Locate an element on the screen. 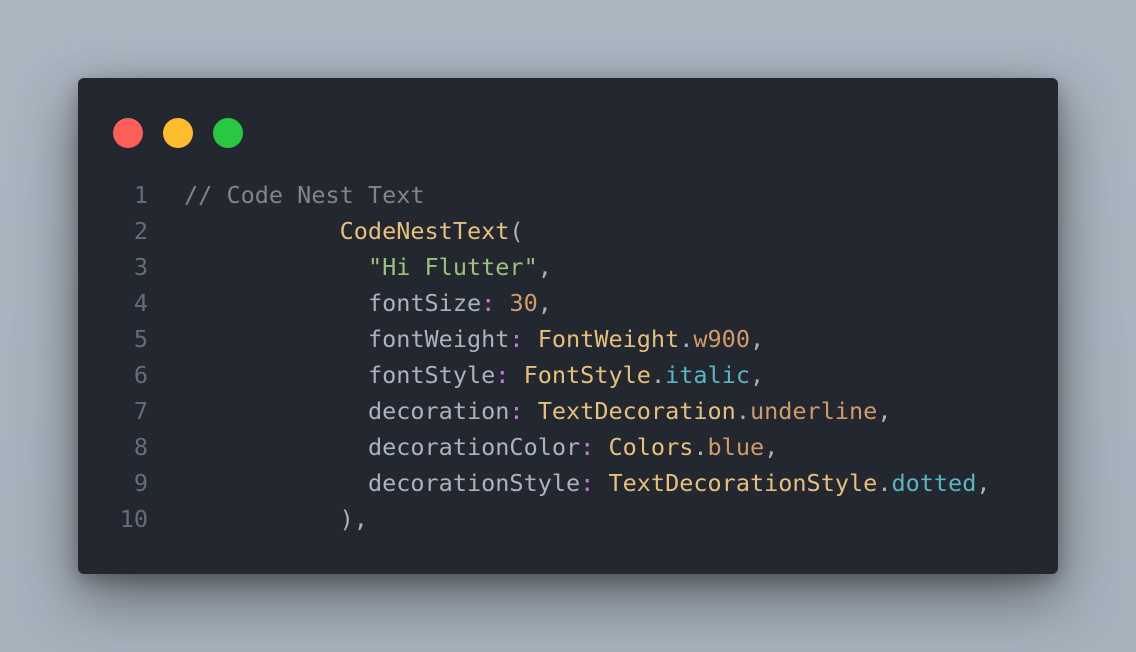  line-number: 5 is located at coordinates (140, 339).